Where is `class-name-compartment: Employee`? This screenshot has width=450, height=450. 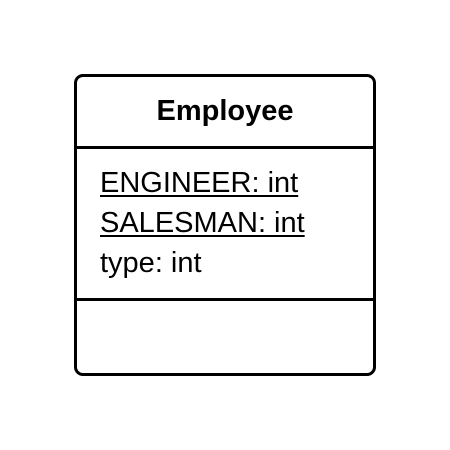 class-name-compartment: Employee is located at coordinates (225, 113).